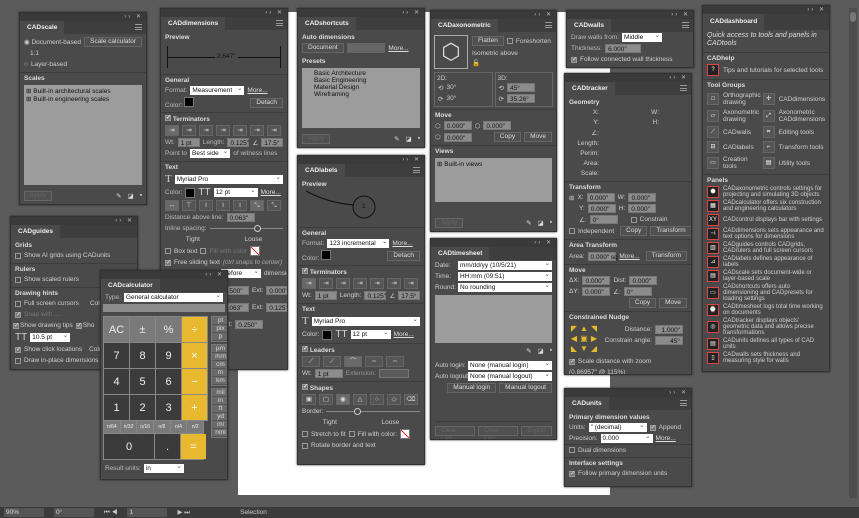 The width and height of the screenshot is (859, 518). Describe the element at coordinates (74, 512) in the screenshot. I see `rotation-select: 0°` at that location.